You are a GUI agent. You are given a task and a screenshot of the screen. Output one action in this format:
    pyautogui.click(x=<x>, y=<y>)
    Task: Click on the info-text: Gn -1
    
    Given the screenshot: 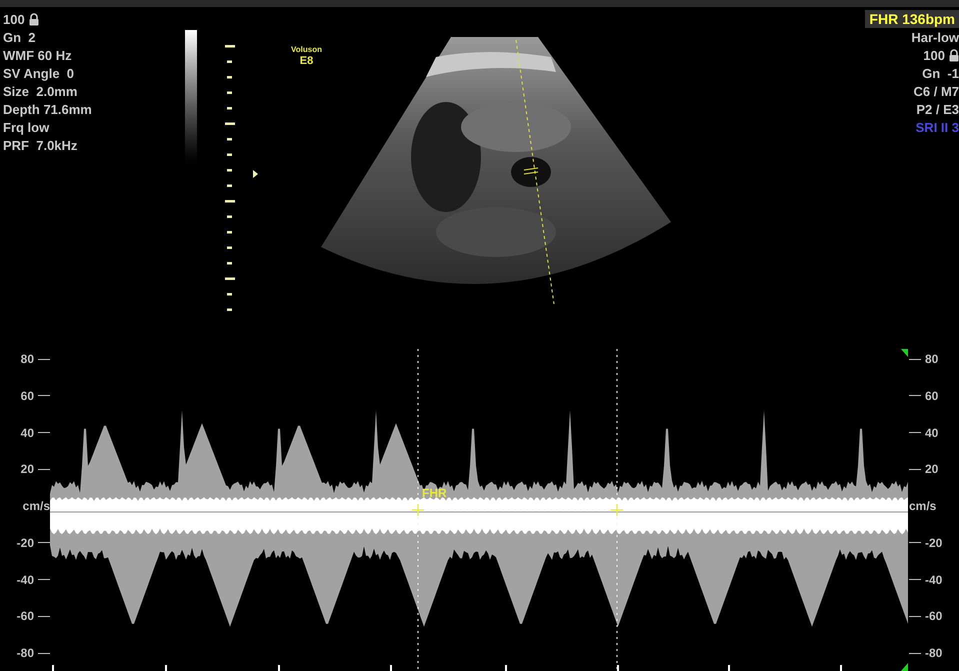 What is the action you would take?
    pyautogui.click(x=940, y=73)
    